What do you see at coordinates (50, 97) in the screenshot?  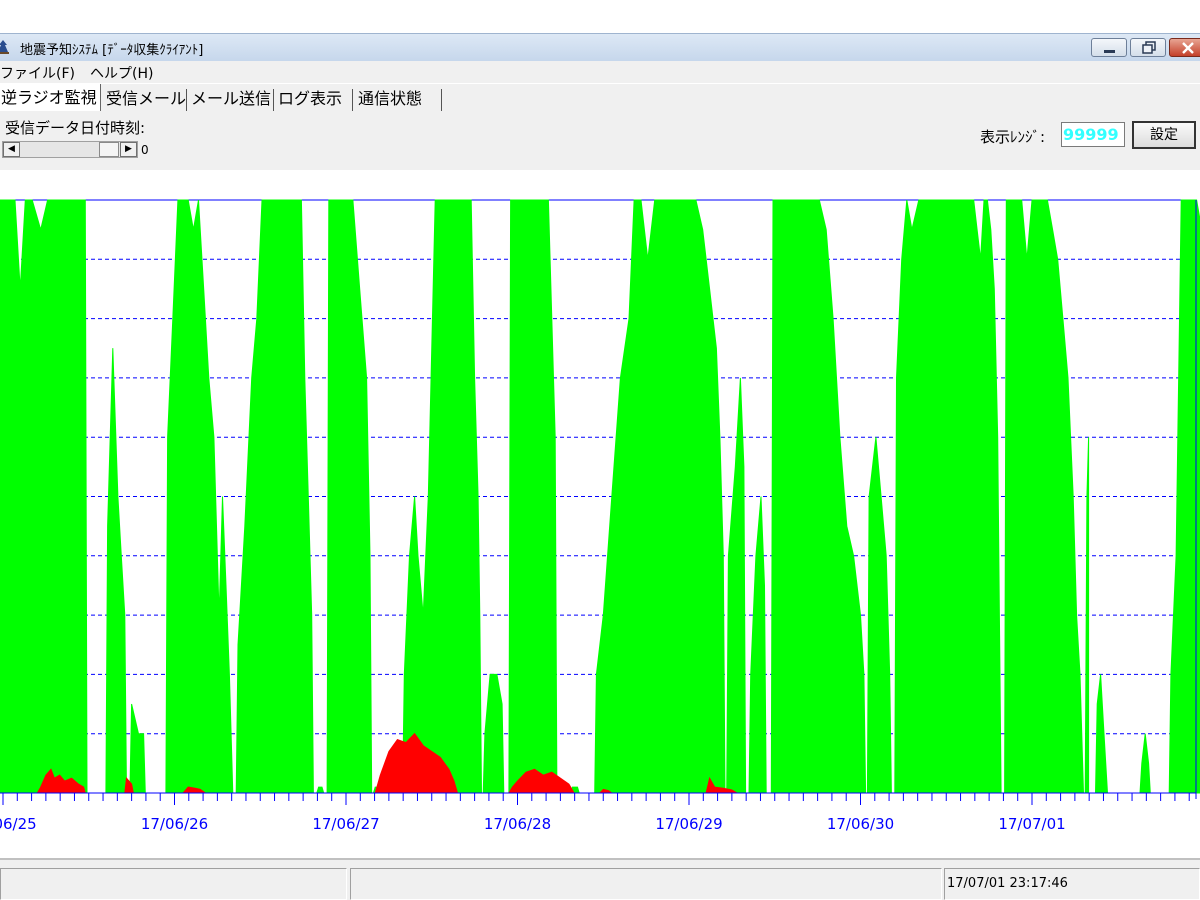 I see `tab-reverse-radio-monitor: 逆ラジオ監視` at bounding box center [50, 97].